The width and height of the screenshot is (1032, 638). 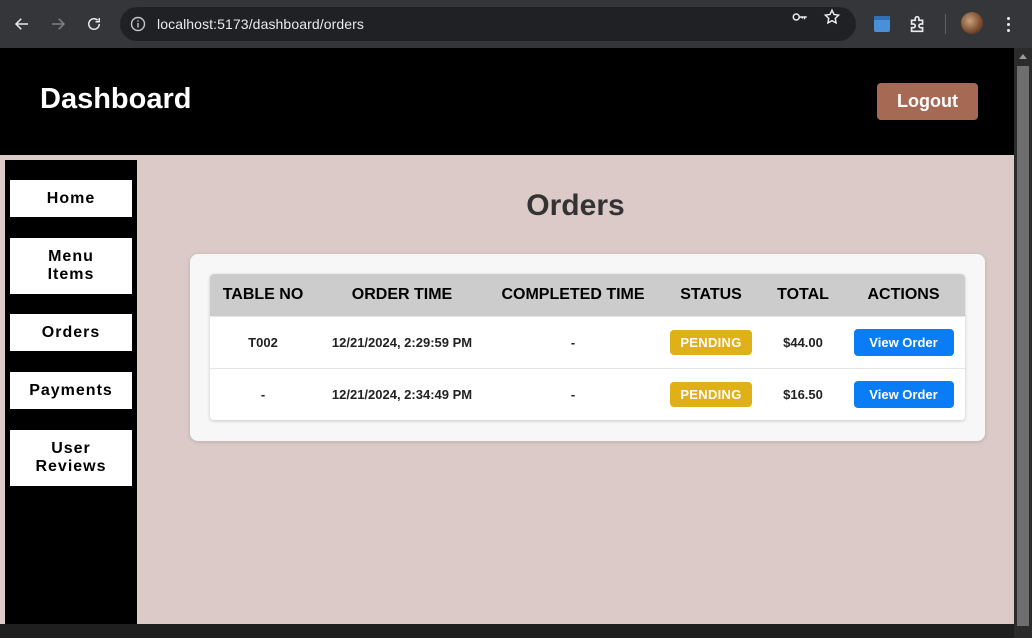 I want to click on more-icon, so click(x=1008, y=24).